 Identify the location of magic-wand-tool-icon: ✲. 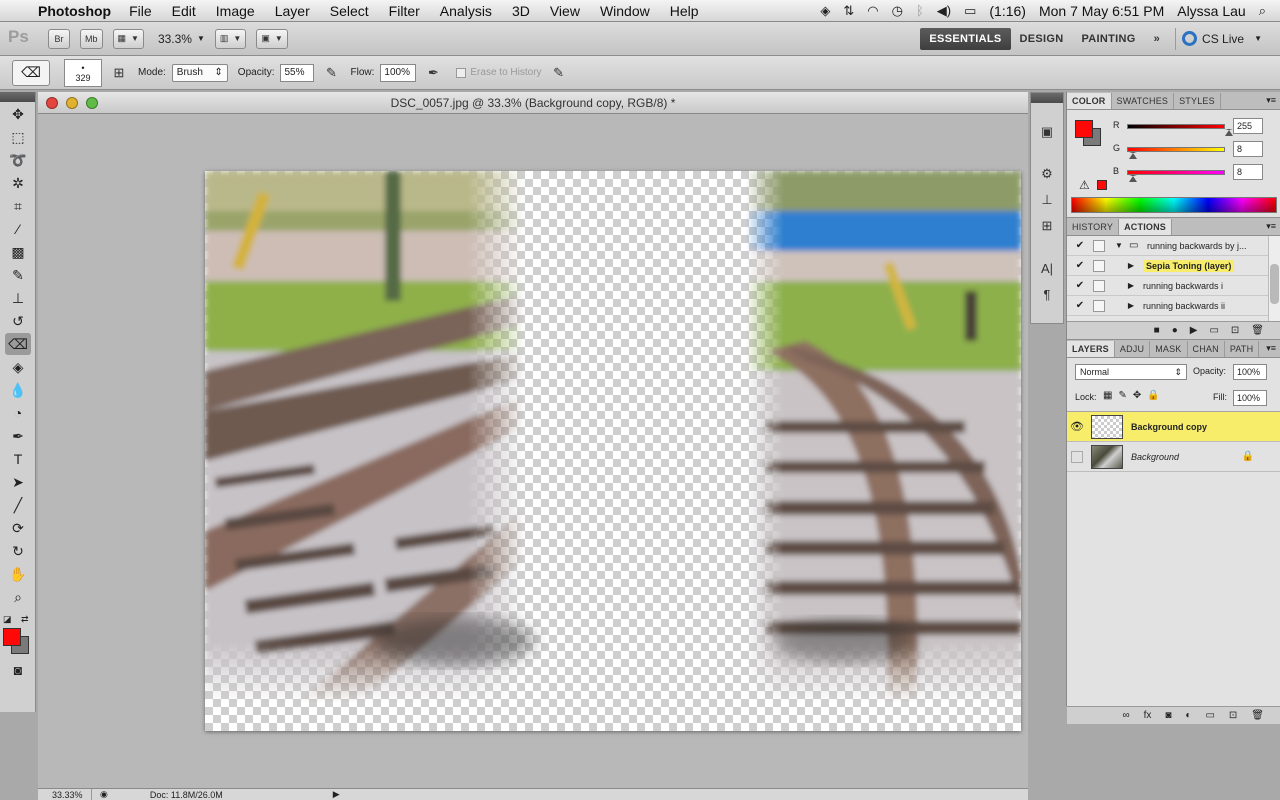
(18, 183).